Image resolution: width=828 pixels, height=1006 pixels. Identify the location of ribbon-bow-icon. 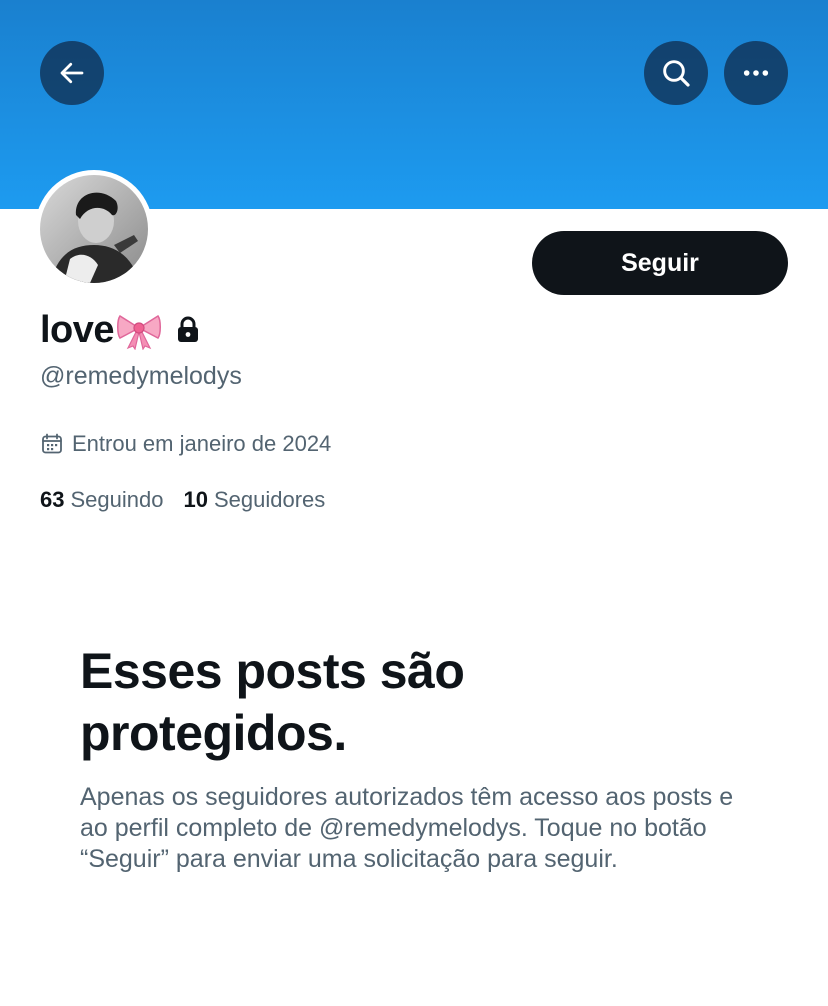
(139, 330).